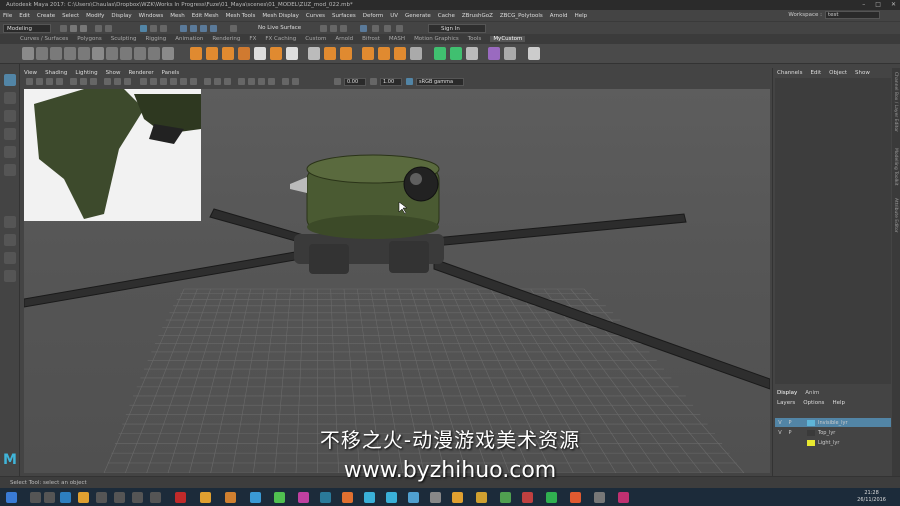 This screenshot has height=506, width=900. What do you see at coordinates (98, 28) in the screenshot?
I see `undo-icon` at bounding box center [98, 28].